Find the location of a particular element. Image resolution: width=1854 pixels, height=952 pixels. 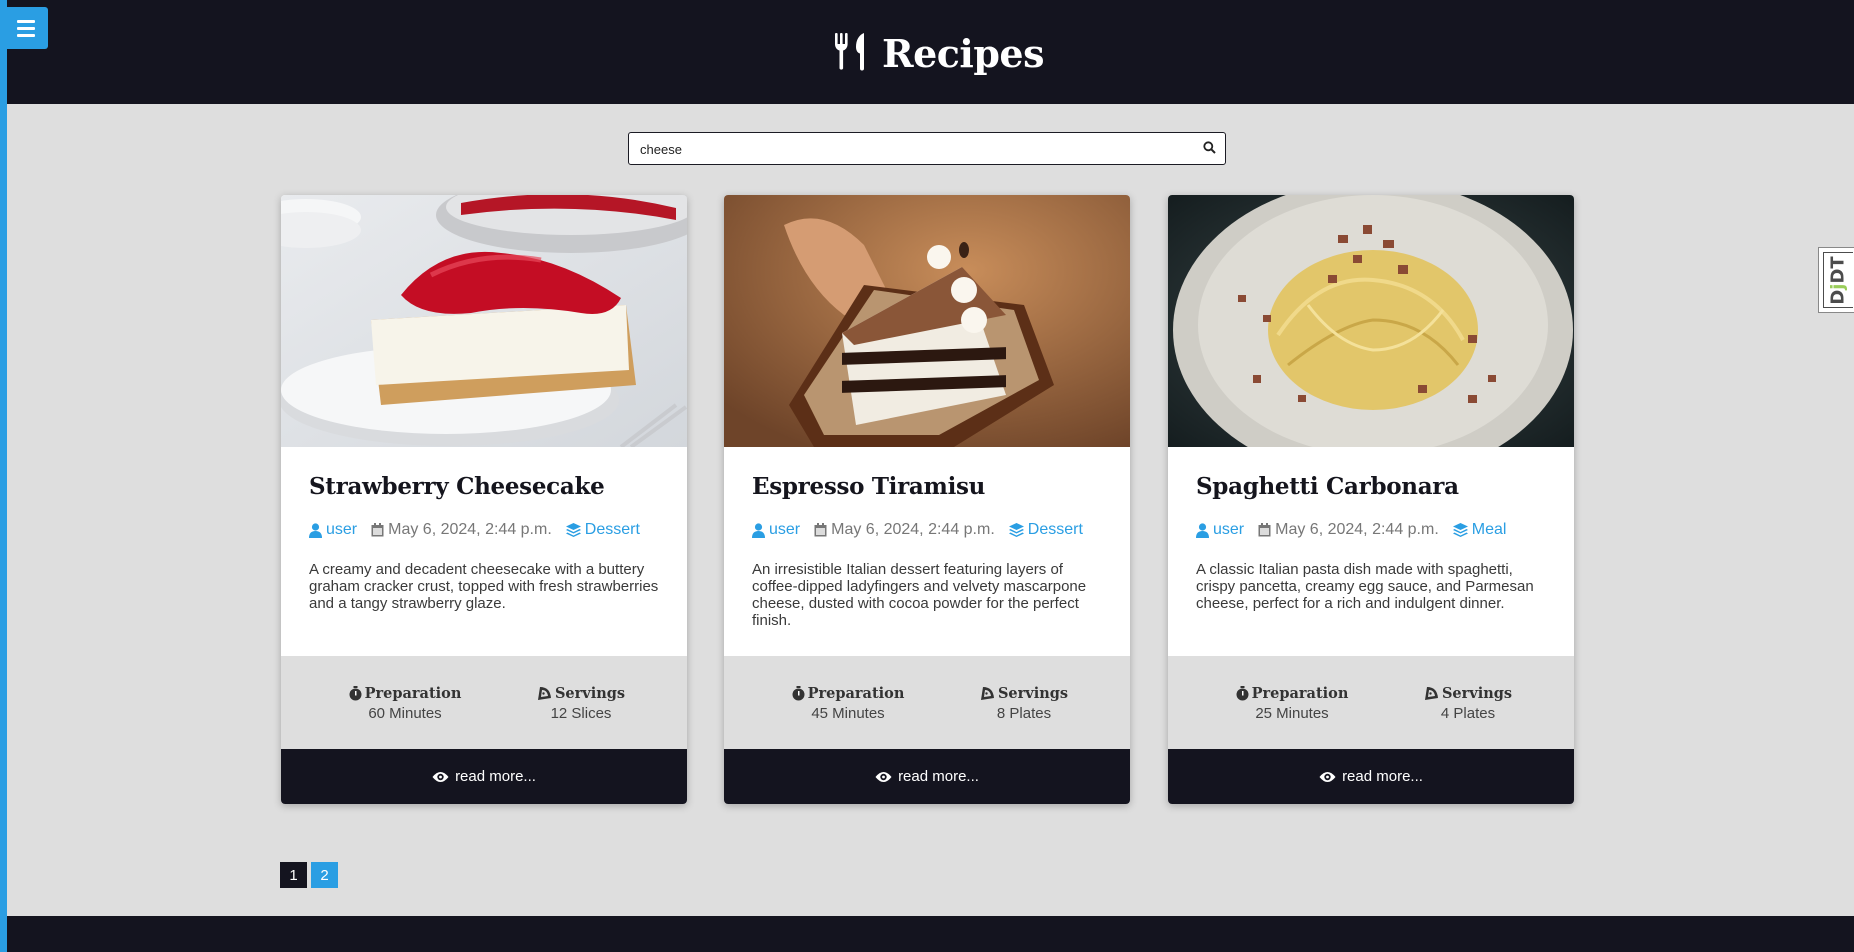

page-1-button: 1 is located at coordinates (293, 875).